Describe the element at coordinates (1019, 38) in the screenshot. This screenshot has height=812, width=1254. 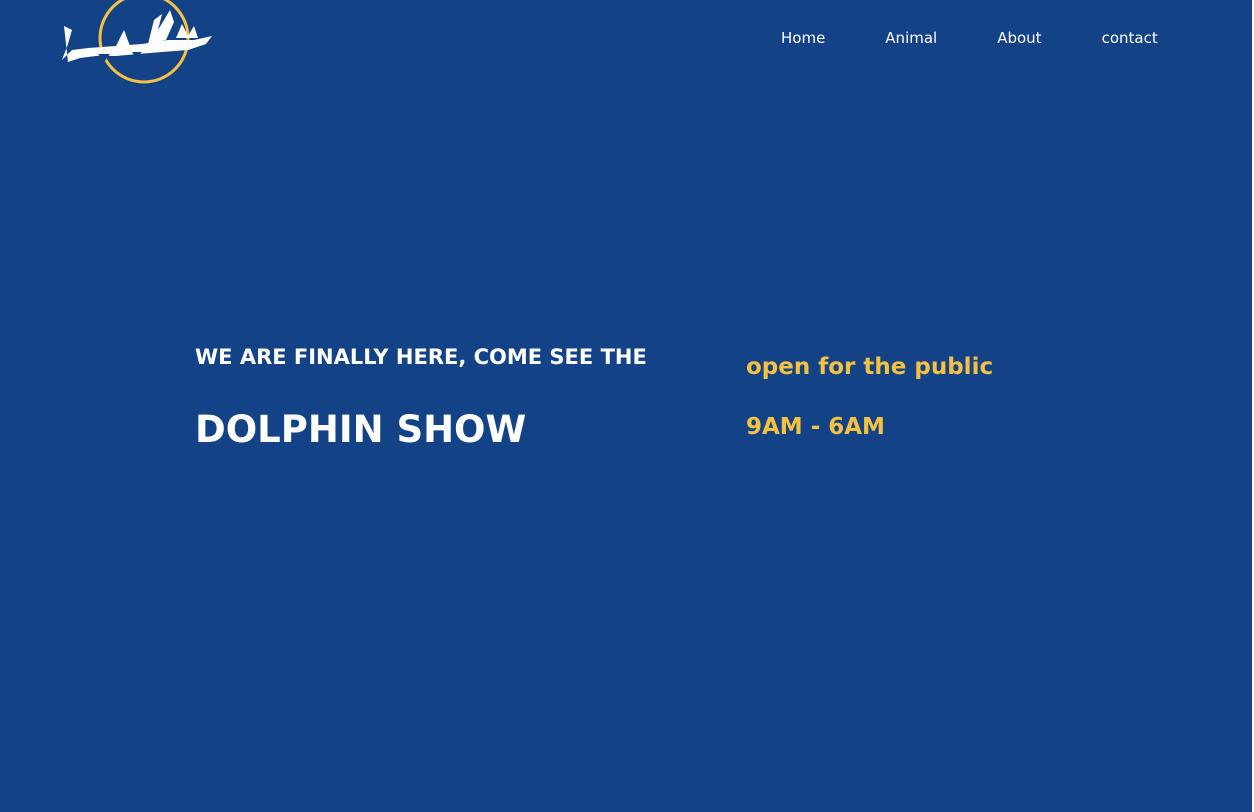
I see `nav-about: About` at that location.